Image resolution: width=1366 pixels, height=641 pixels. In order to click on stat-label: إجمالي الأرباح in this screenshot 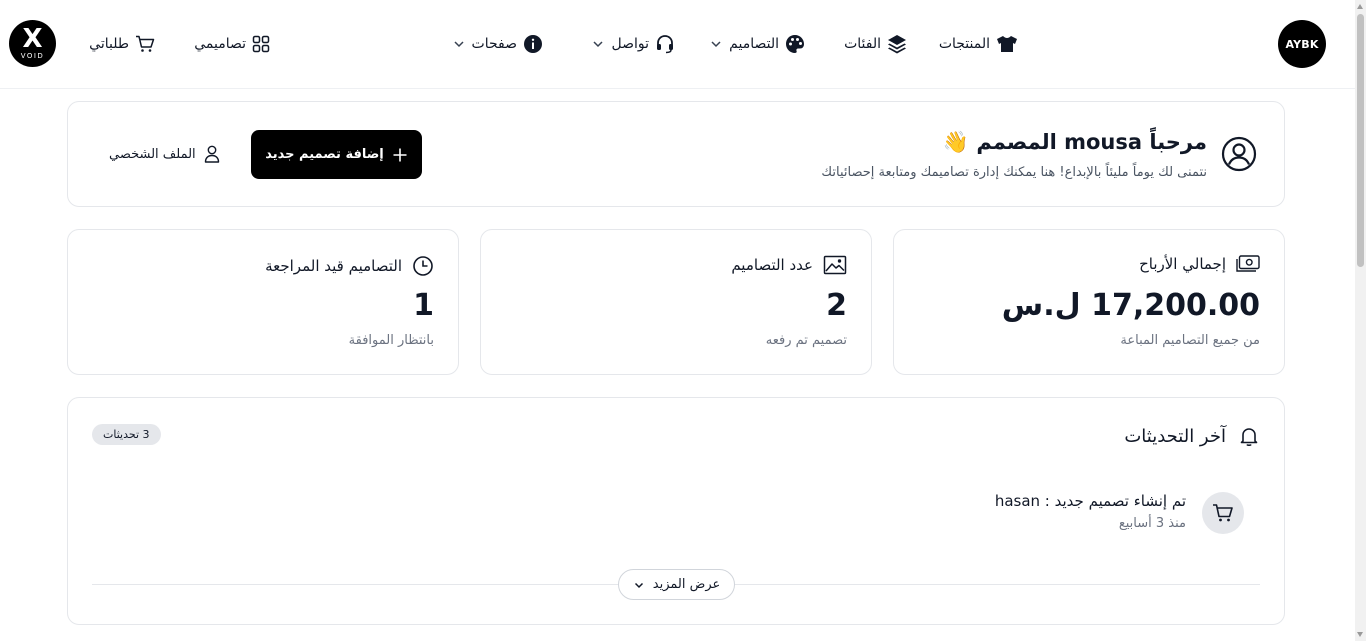, I will do `click(1182, 264)`.